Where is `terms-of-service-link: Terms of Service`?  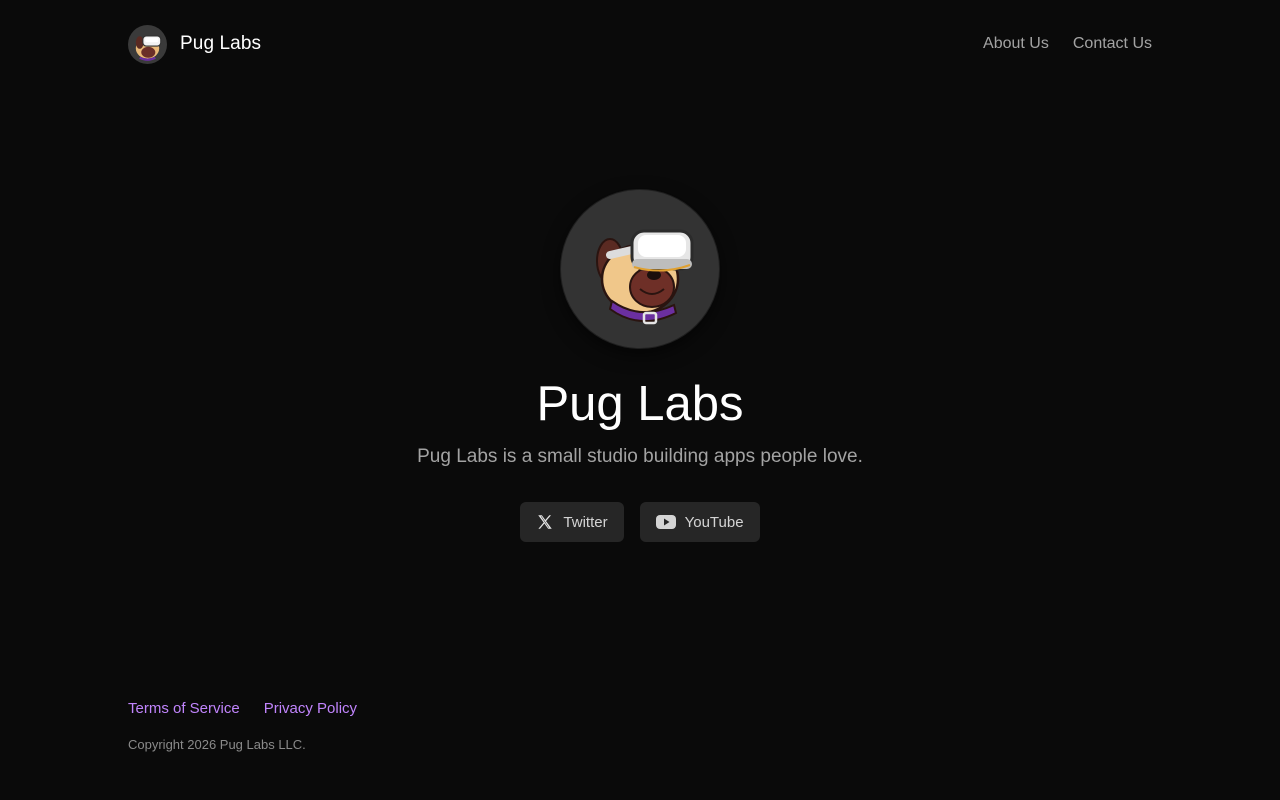 terms-of-service-link: Terms of Service is located at coordinates (184, 708).